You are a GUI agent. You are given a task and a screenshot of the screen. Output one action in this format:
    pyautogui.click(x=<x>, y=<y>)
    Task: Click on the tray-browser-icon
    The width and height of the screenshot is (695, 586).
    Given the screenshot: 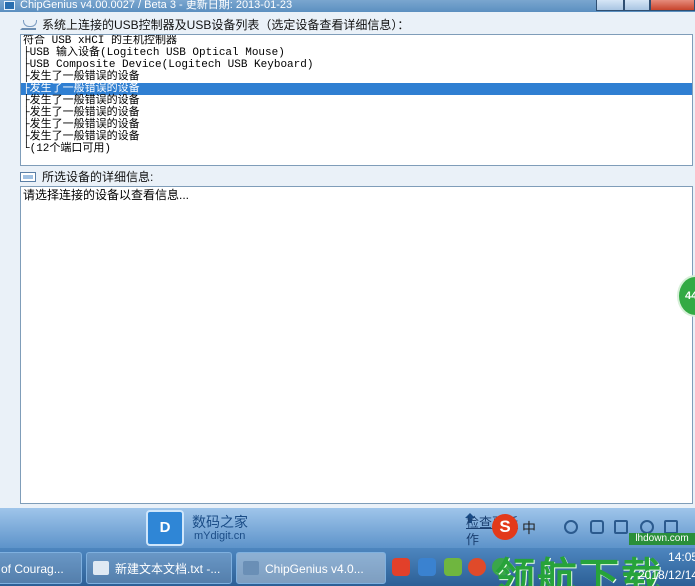 What is the action you would take?
    pyautogui.click(x=477, y=567)
    